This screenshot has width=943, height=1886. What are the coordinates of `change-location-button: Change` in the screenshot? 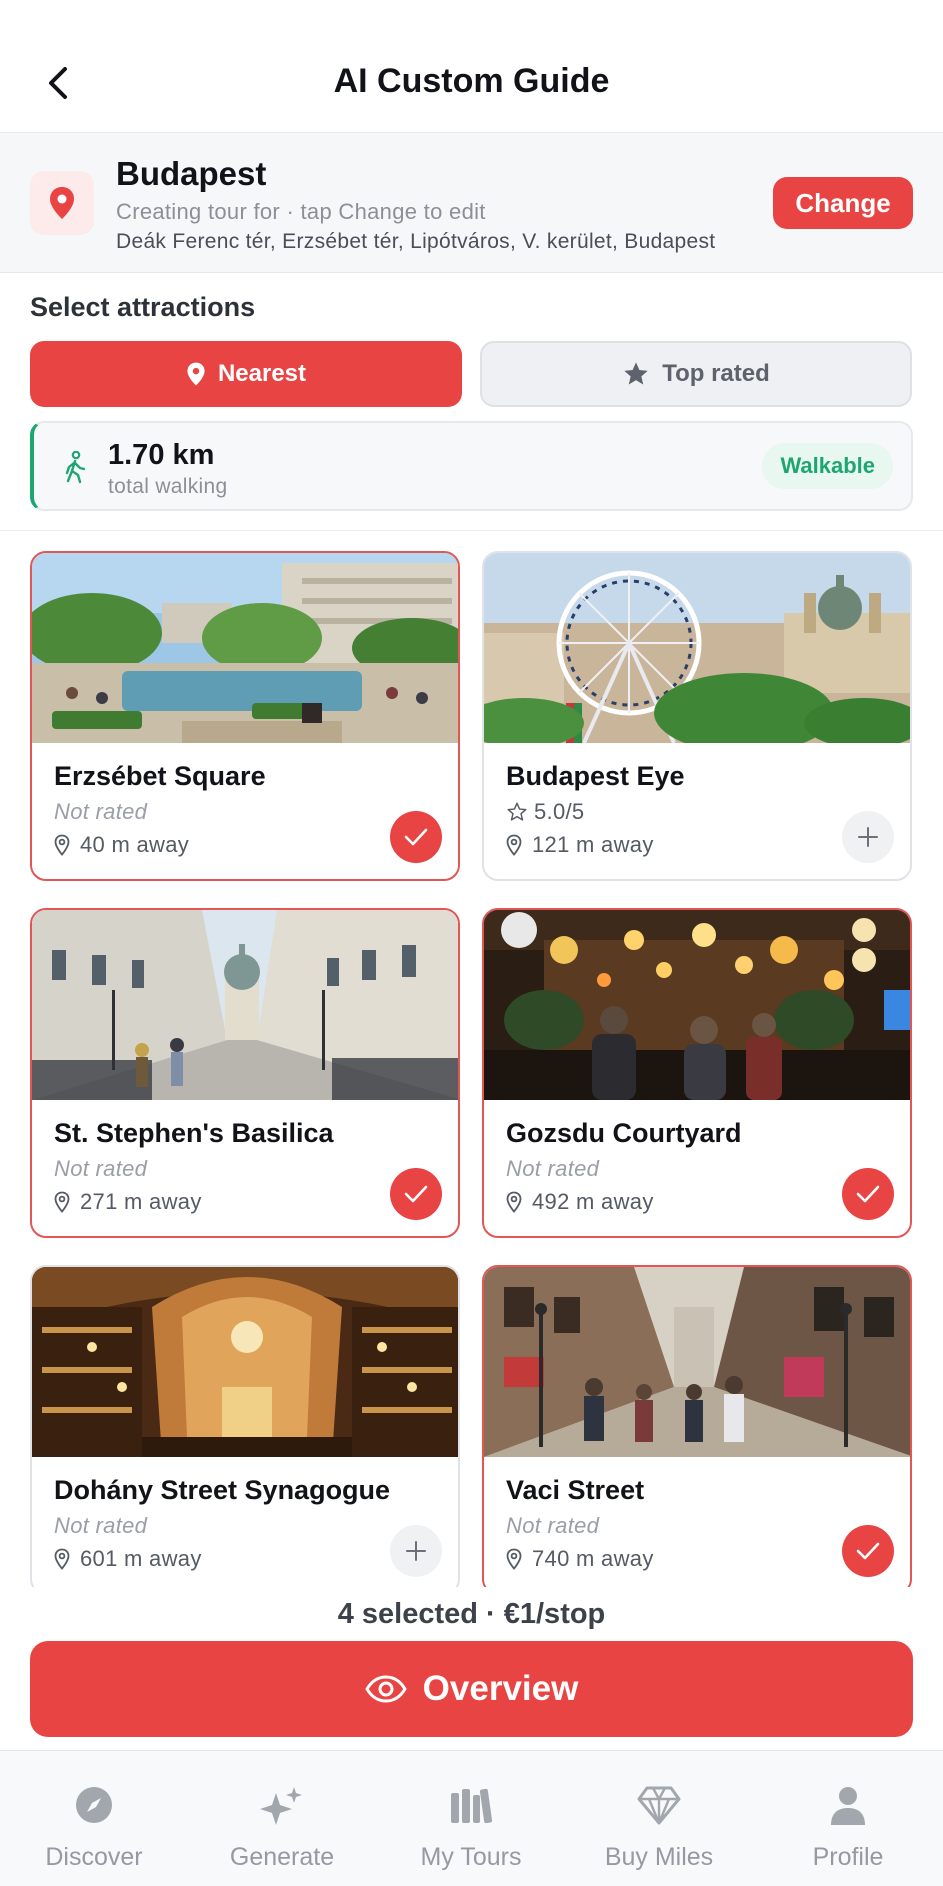 It's located at (843, 203).